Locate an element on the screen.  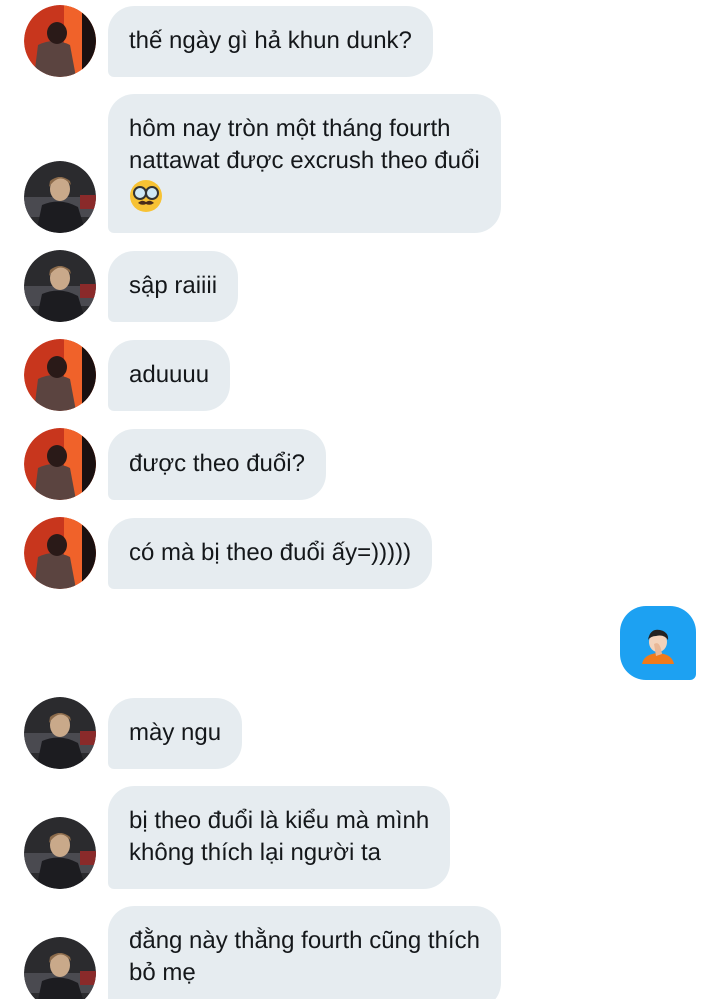
message-text: thế ngày gì hả khun dunk? is located at coordinates (270, 40).